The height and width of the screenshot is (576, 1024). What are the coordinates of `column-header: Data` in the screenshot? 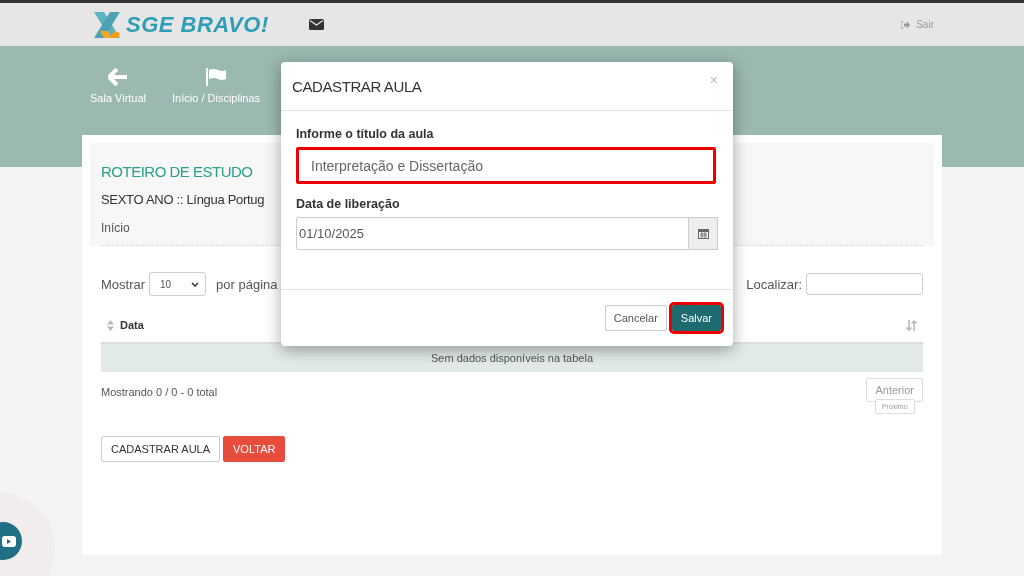 It's located at (132, 325).